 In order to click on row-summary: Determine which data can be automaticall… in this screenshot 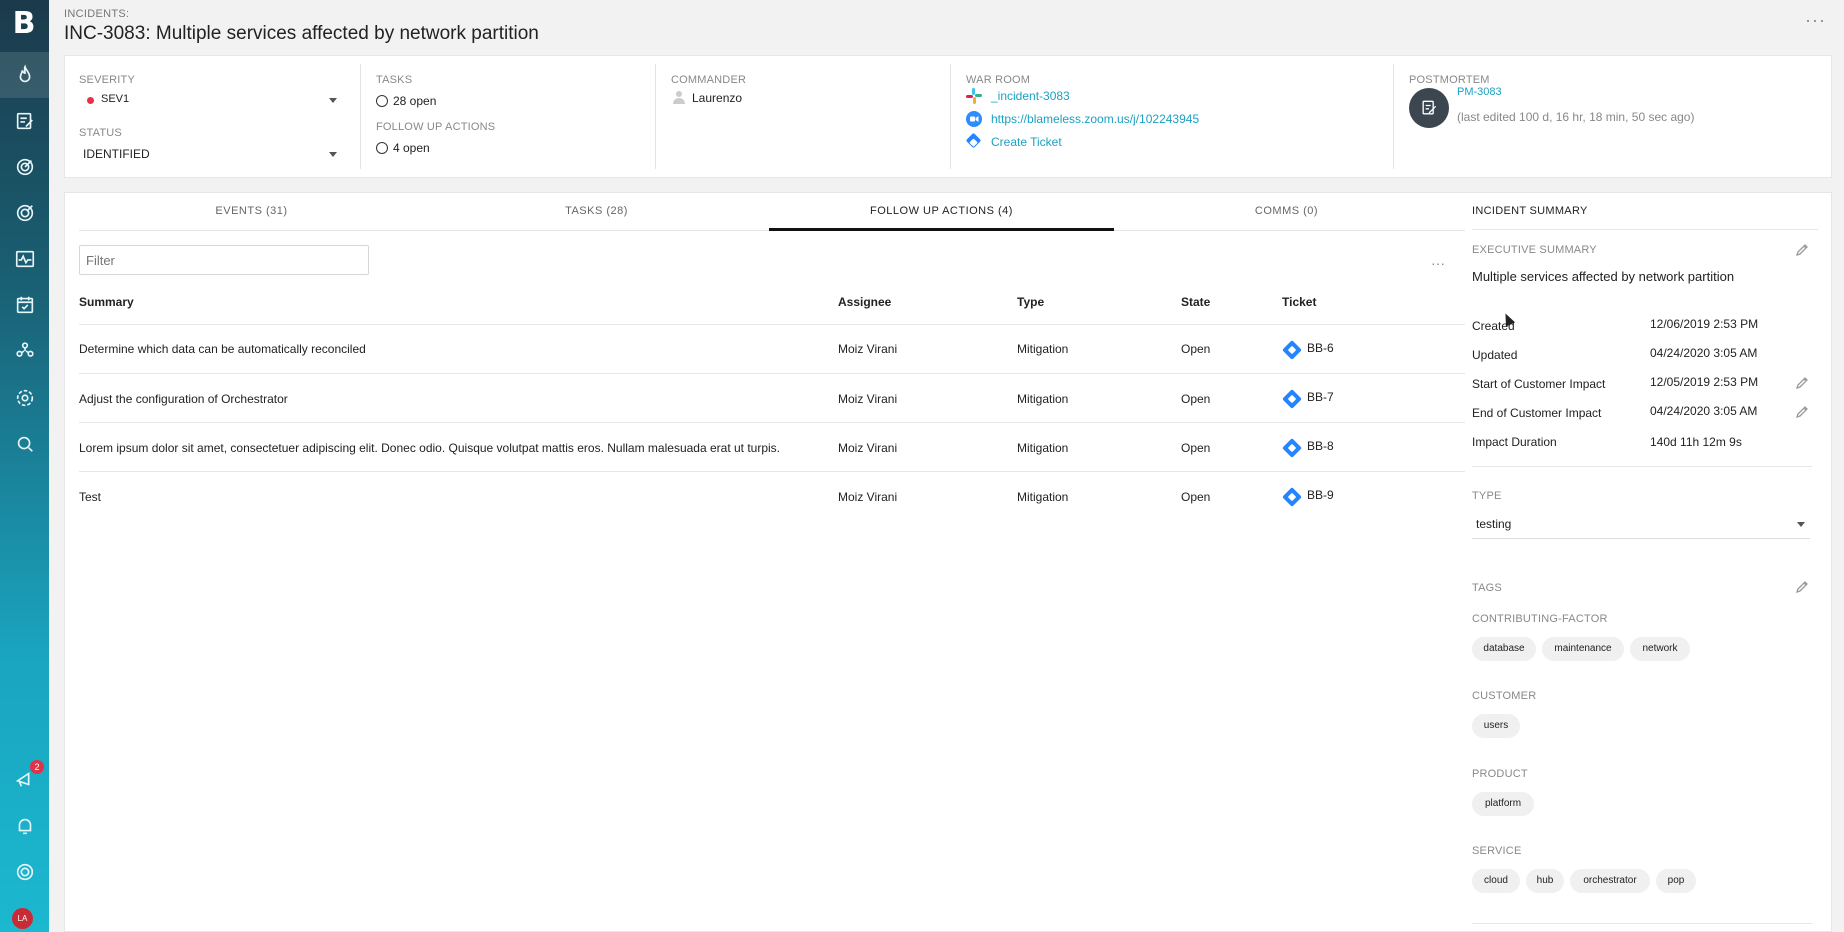, I will do `click(222, 349)`.